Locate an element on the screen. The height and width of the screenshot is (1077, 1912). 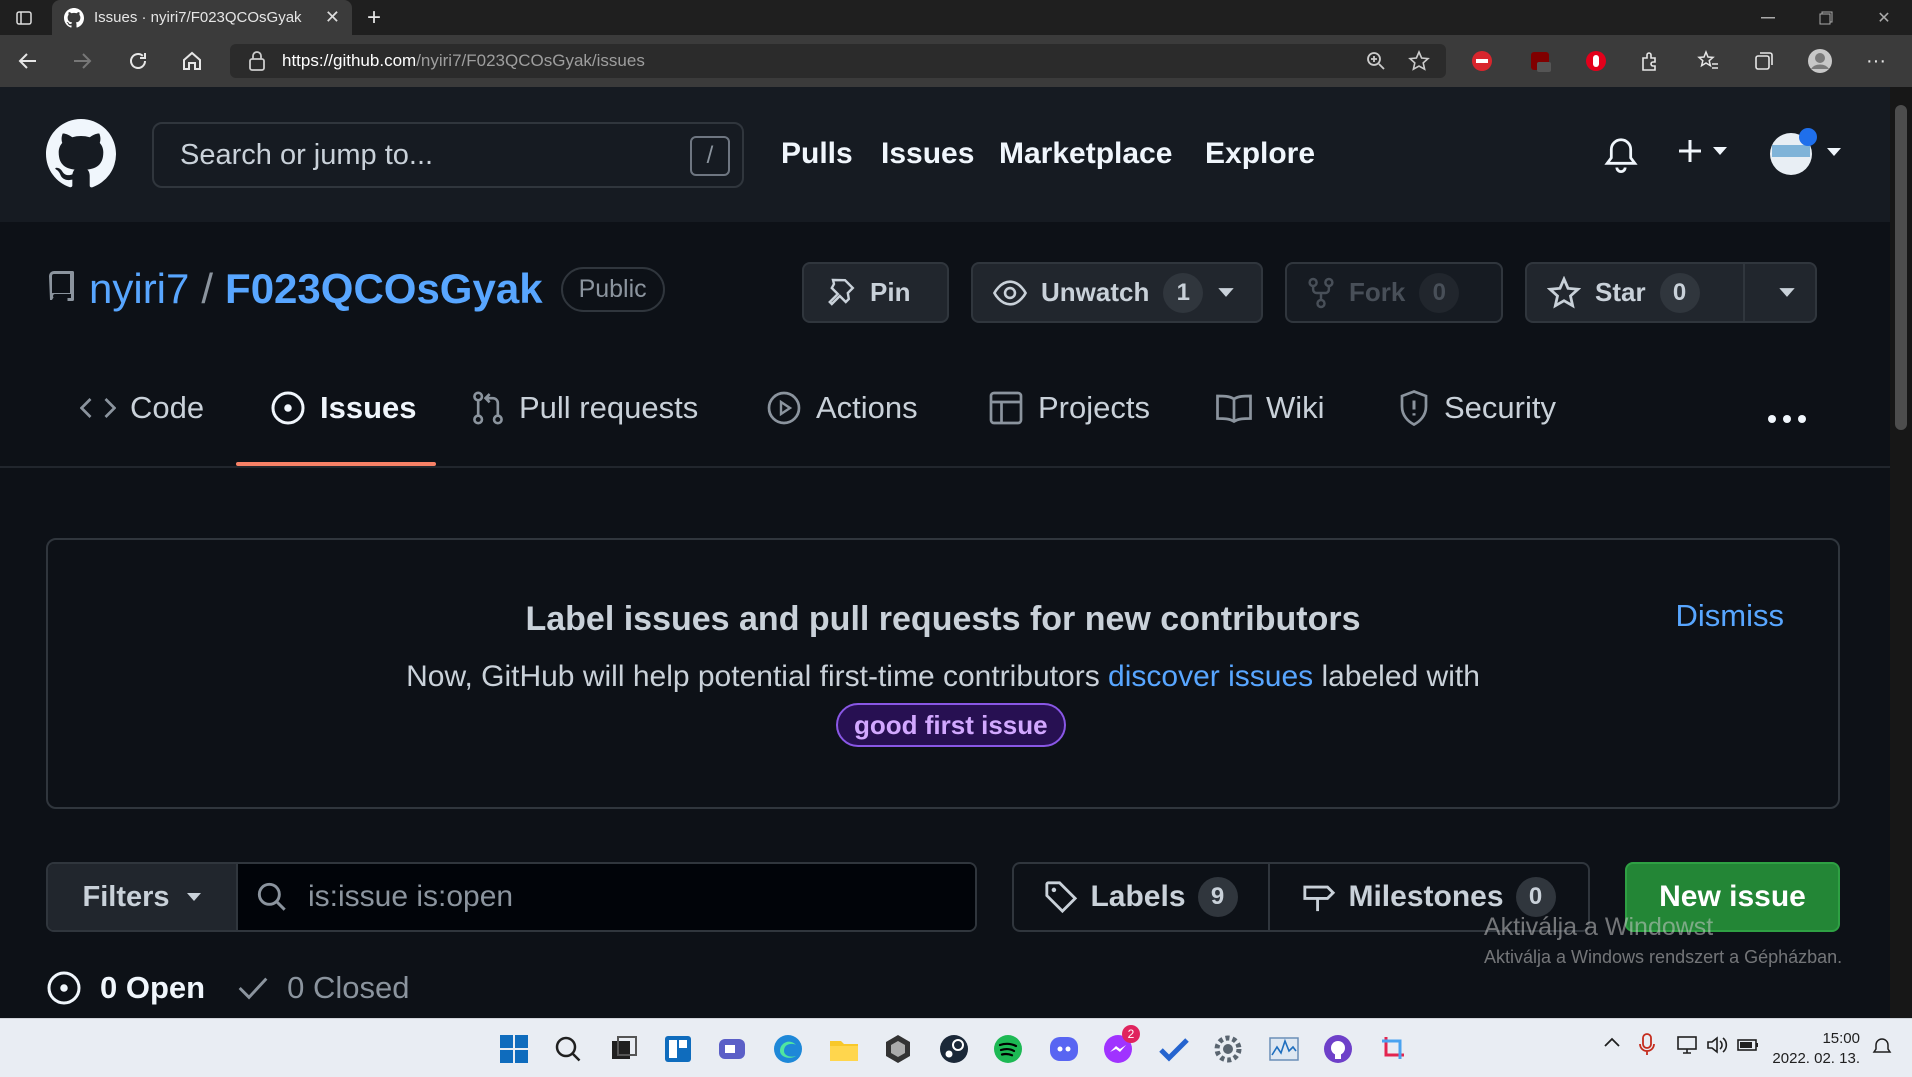
forward-icon is located at coordinates (82, 61).